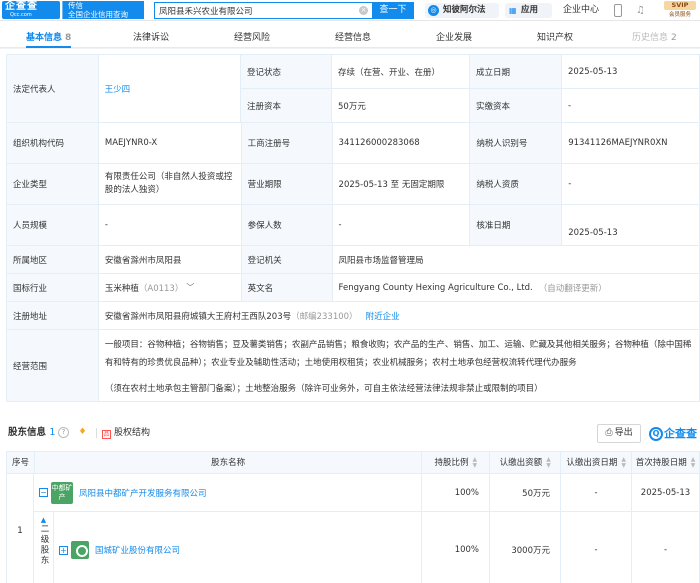 This screenshot has height=583, width=700. I want to click on export-button: ⎙ 导出, so click(619, 433).